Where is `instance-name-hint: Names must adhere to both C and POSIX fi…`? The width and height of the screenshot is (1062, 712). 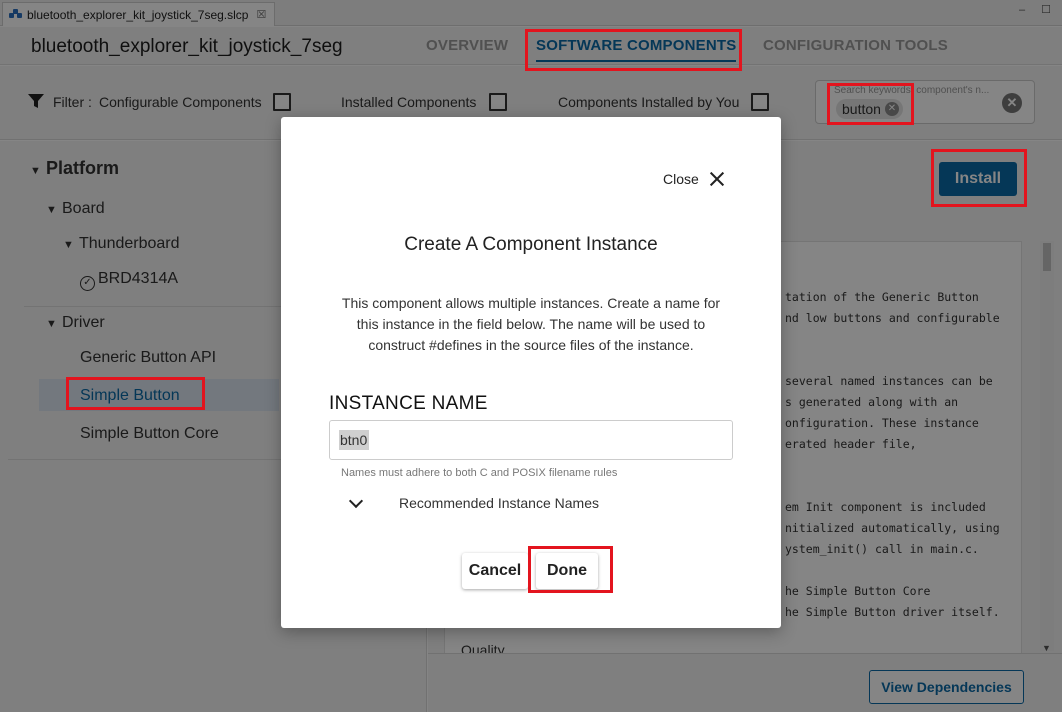 instance-name-hint: Names must adhere to both C and POSIX fi… is located at coordinates (479, 473).